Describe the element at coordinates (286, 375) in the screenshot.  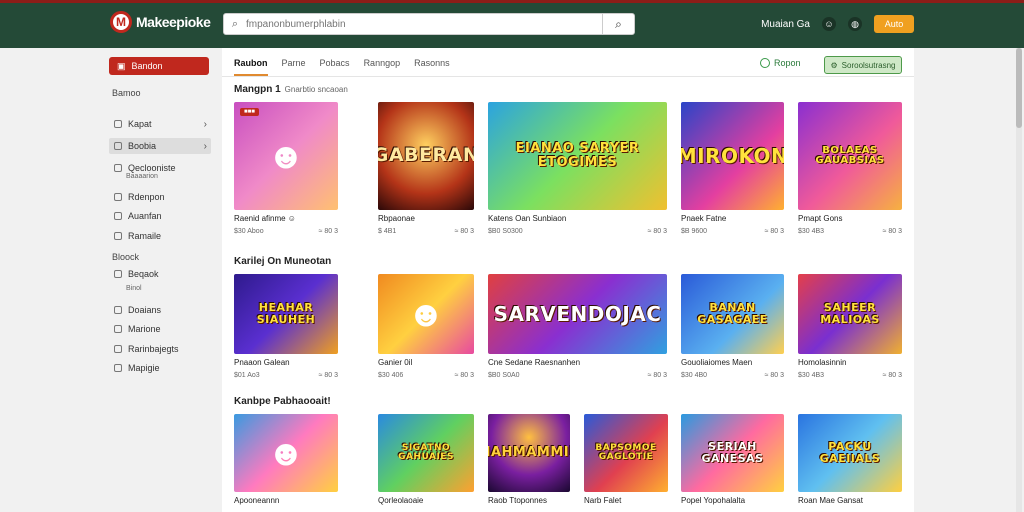
I see `card-meta: $01 Ao3 ≈ 80 3` at that location.